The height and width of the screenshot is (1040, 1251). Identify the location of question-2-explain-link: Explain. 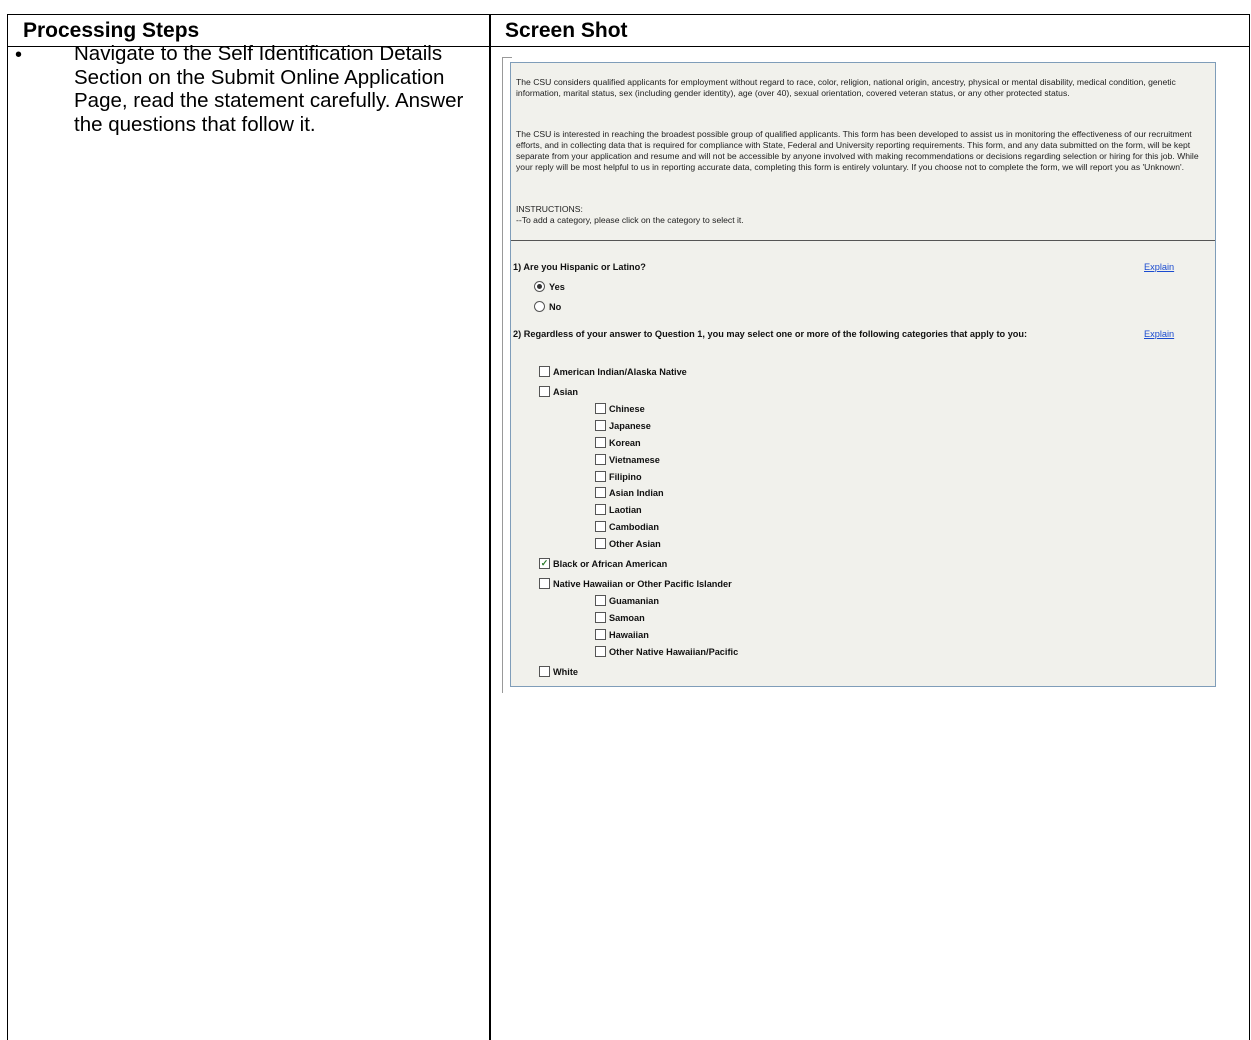
(1159, 334).